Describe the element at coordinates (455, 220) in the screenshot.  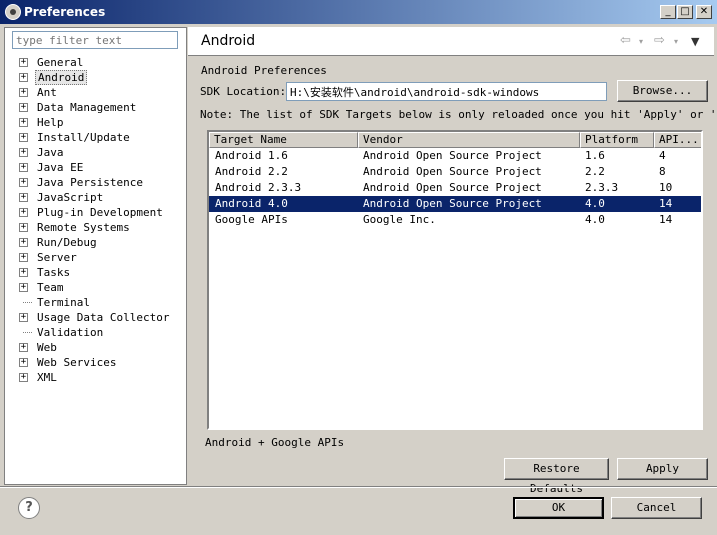
I see `table-row: Google APIs Google Inc. 4.0 14` at that location.